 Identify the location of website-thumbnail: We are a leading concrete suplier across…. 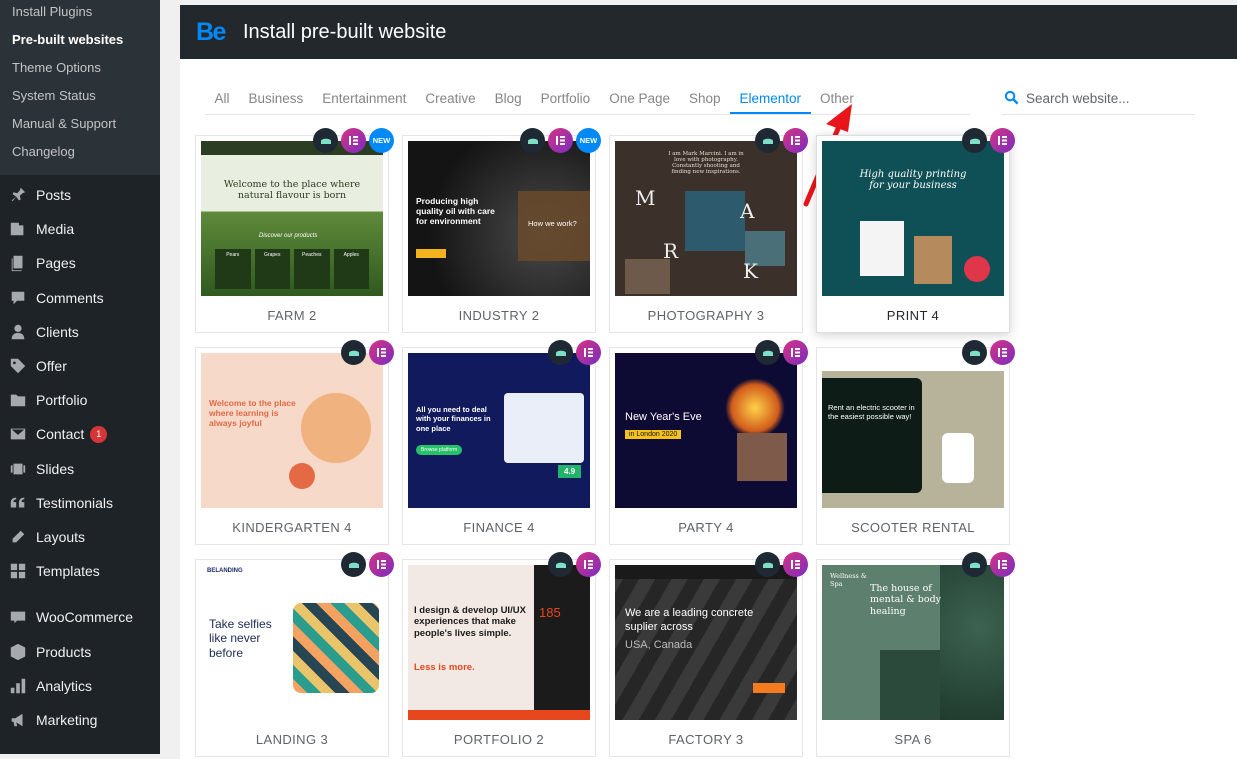
(706, 642).